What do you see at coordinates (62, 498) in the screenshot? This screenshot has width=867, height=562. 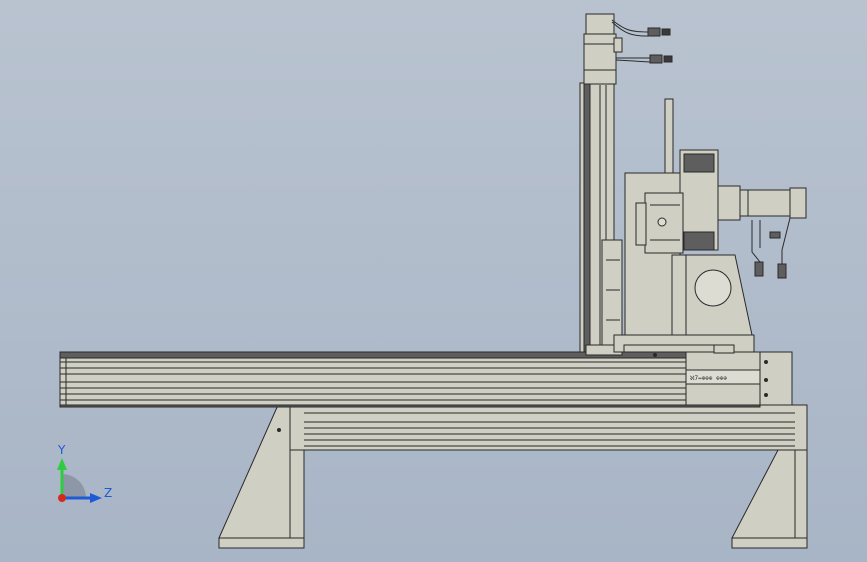 I see `x-axis-dot` at bounding box center [62, 498].